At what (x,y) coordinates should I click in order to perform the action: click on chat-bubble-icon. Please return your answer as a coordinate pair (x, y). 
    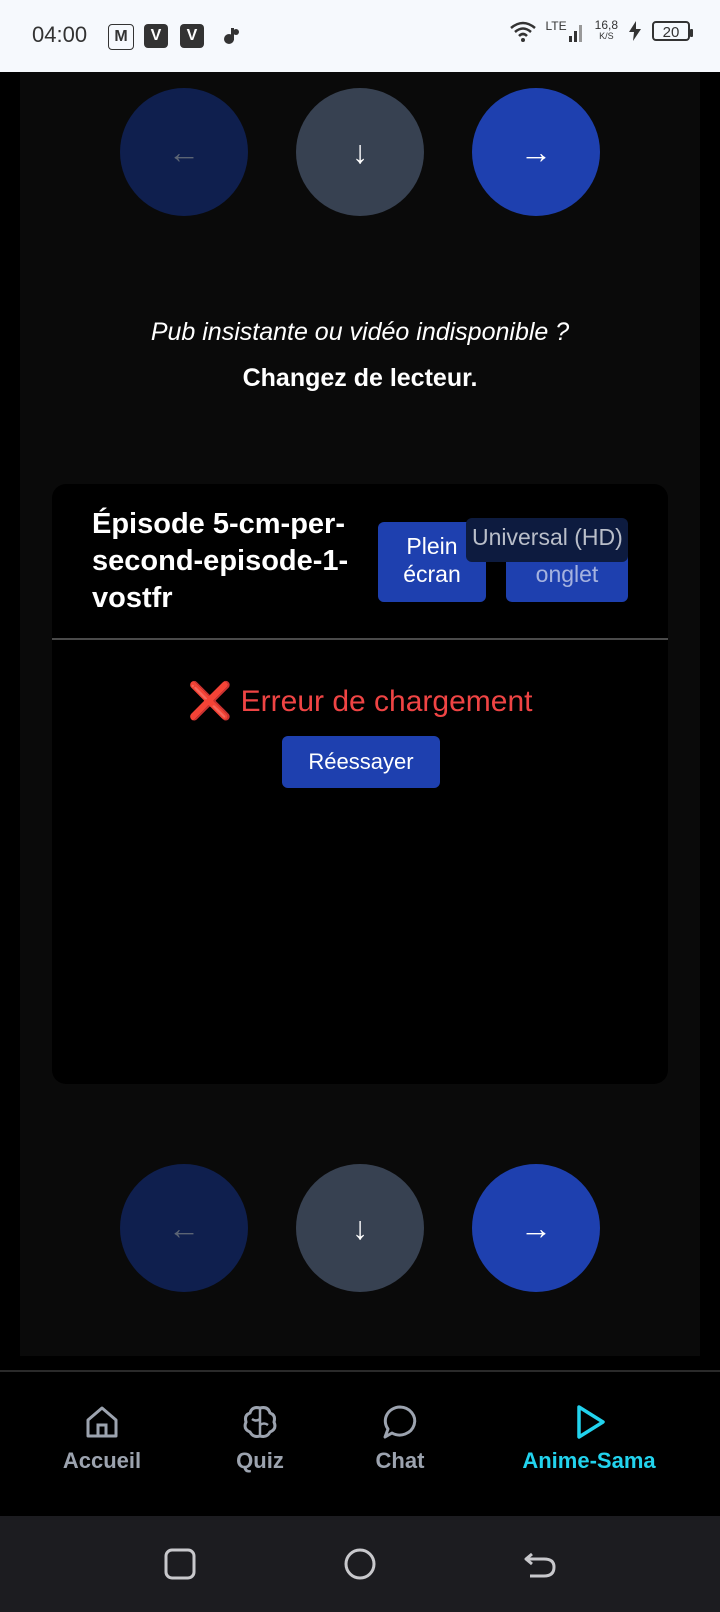
    Looking at the image, I should click on (400, 1422).